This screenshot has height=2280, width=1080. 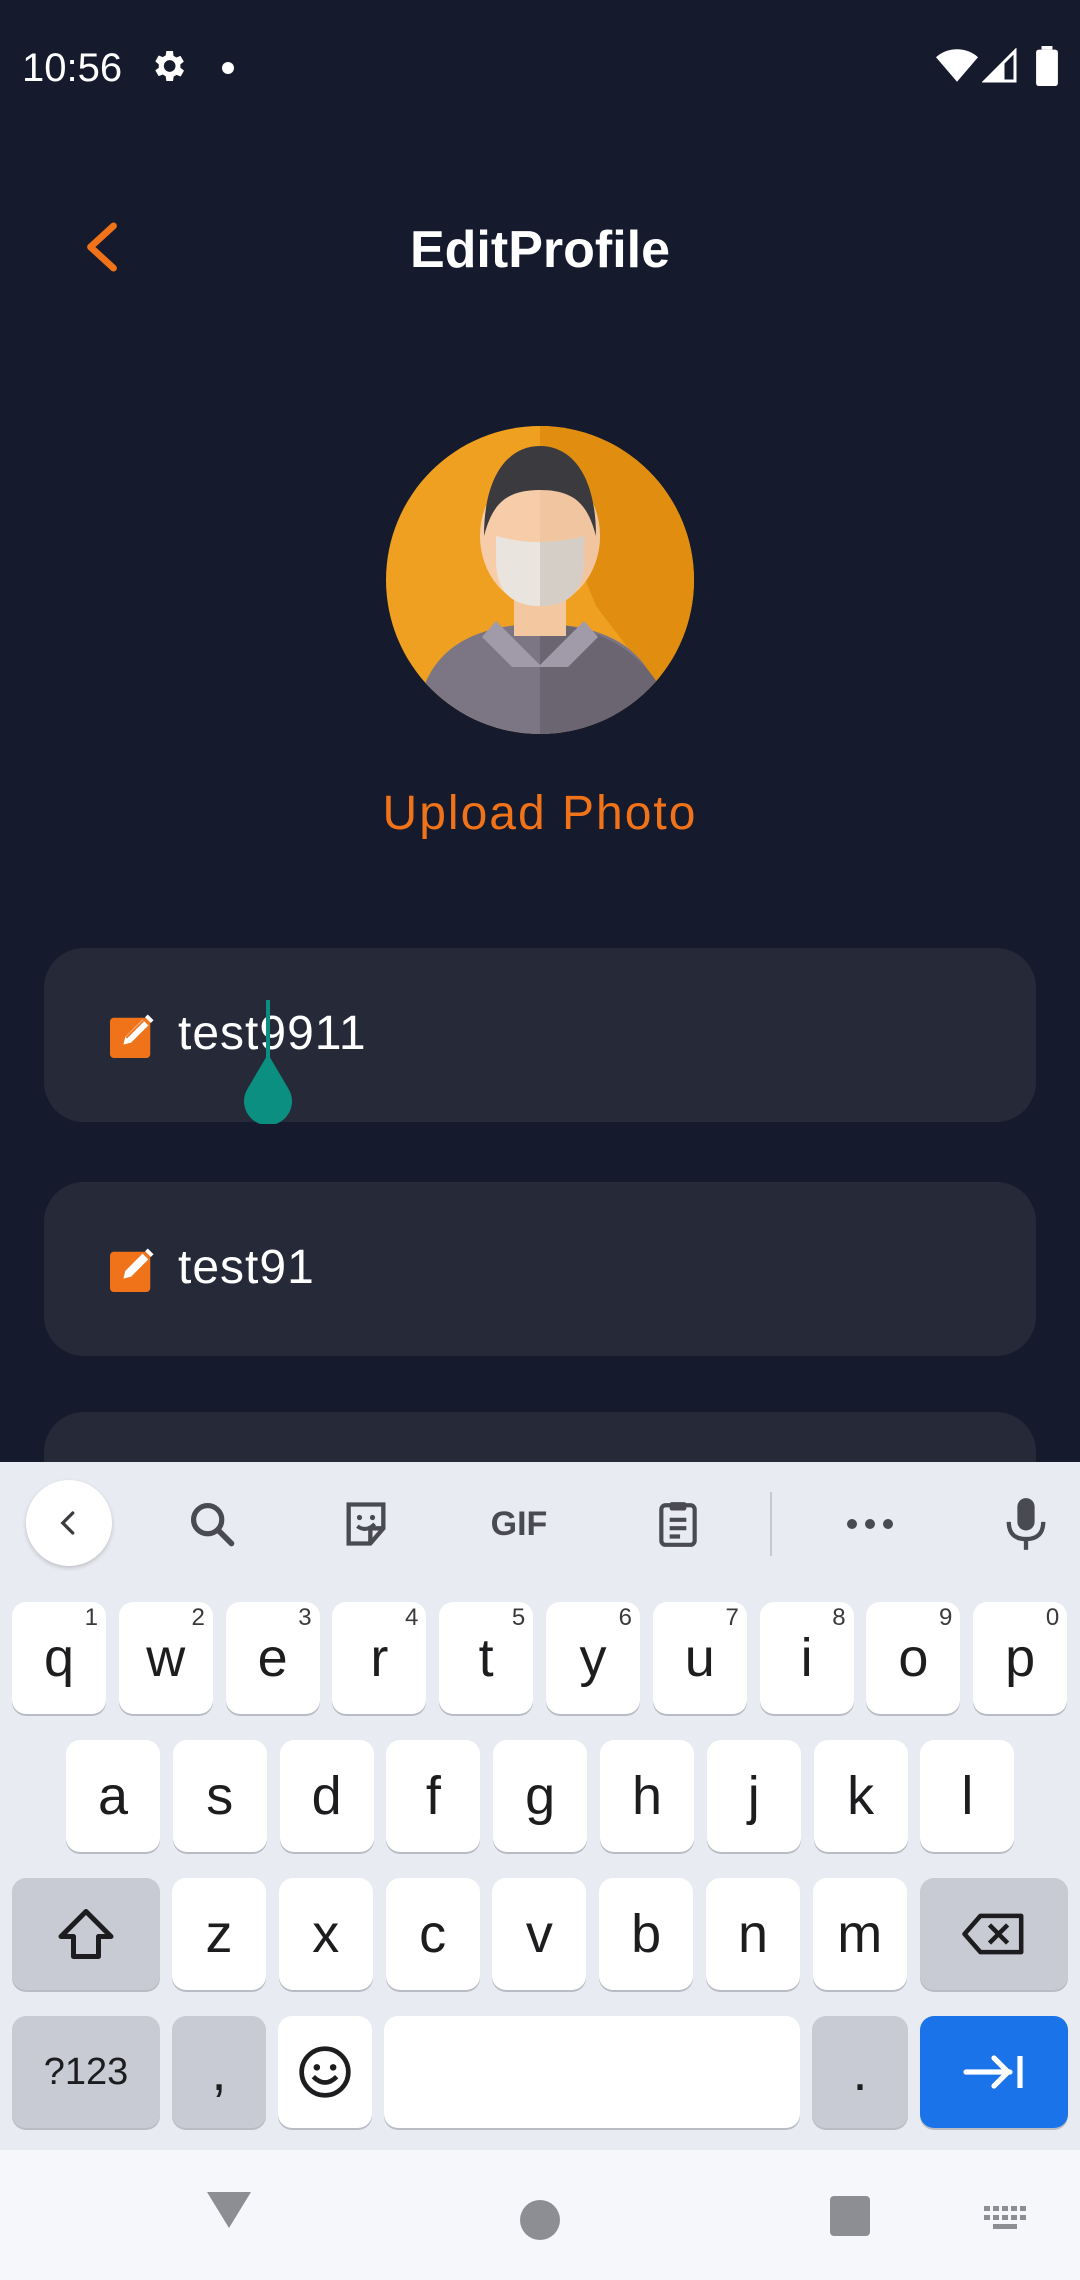 What do you see at coordinates (540, 68) in the screenshot?
I see `status-bar: 10:56` at bounding box center [540, 68].